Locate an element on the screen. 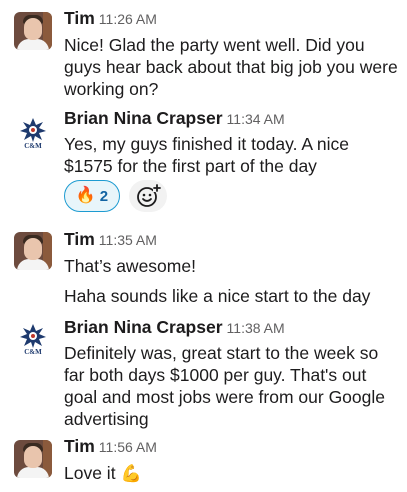  message-header: Tim 11:56 AM is located at coordinates (110, 446).